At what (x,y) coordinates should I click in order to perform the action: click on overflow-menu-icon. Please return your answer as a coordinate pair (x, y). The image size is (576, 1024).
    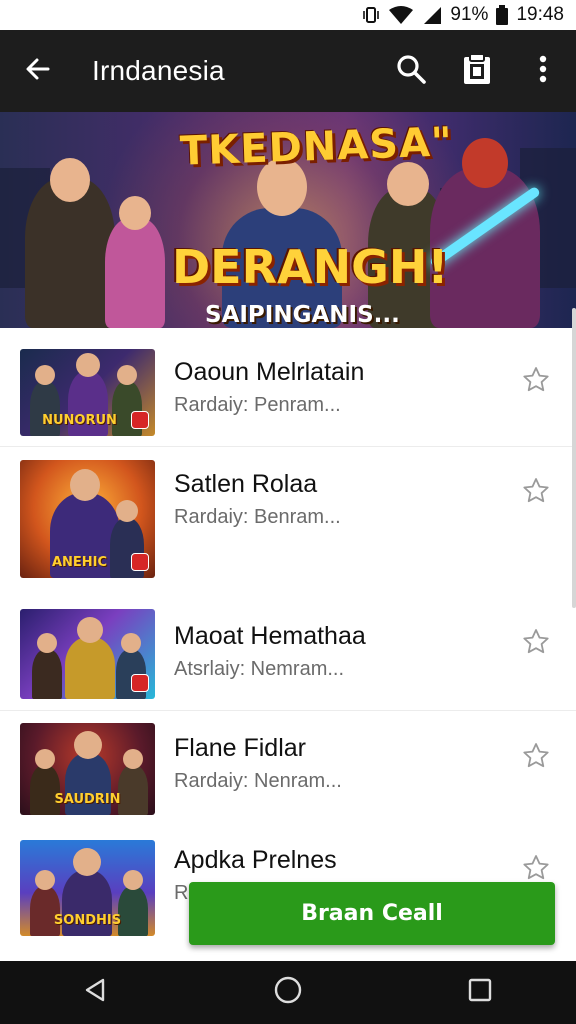
    Looking at the image, I should click on (543, 71).